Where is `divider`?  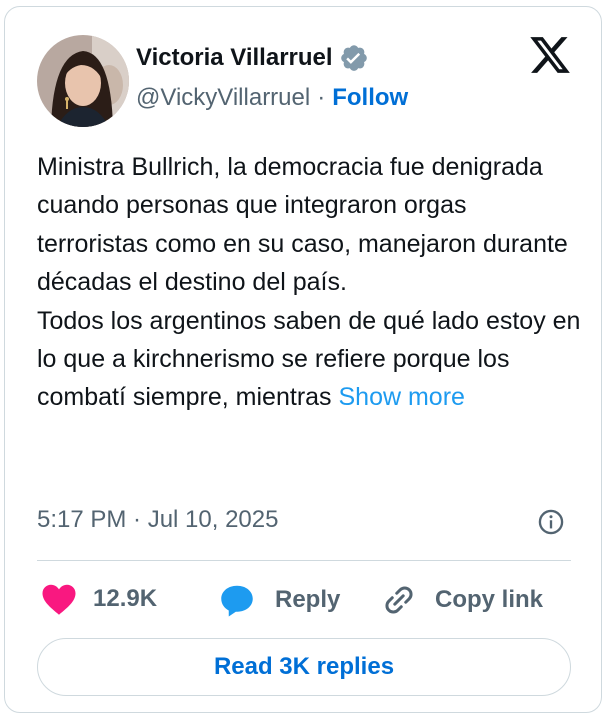
divider is located at coordinates (304, 560).